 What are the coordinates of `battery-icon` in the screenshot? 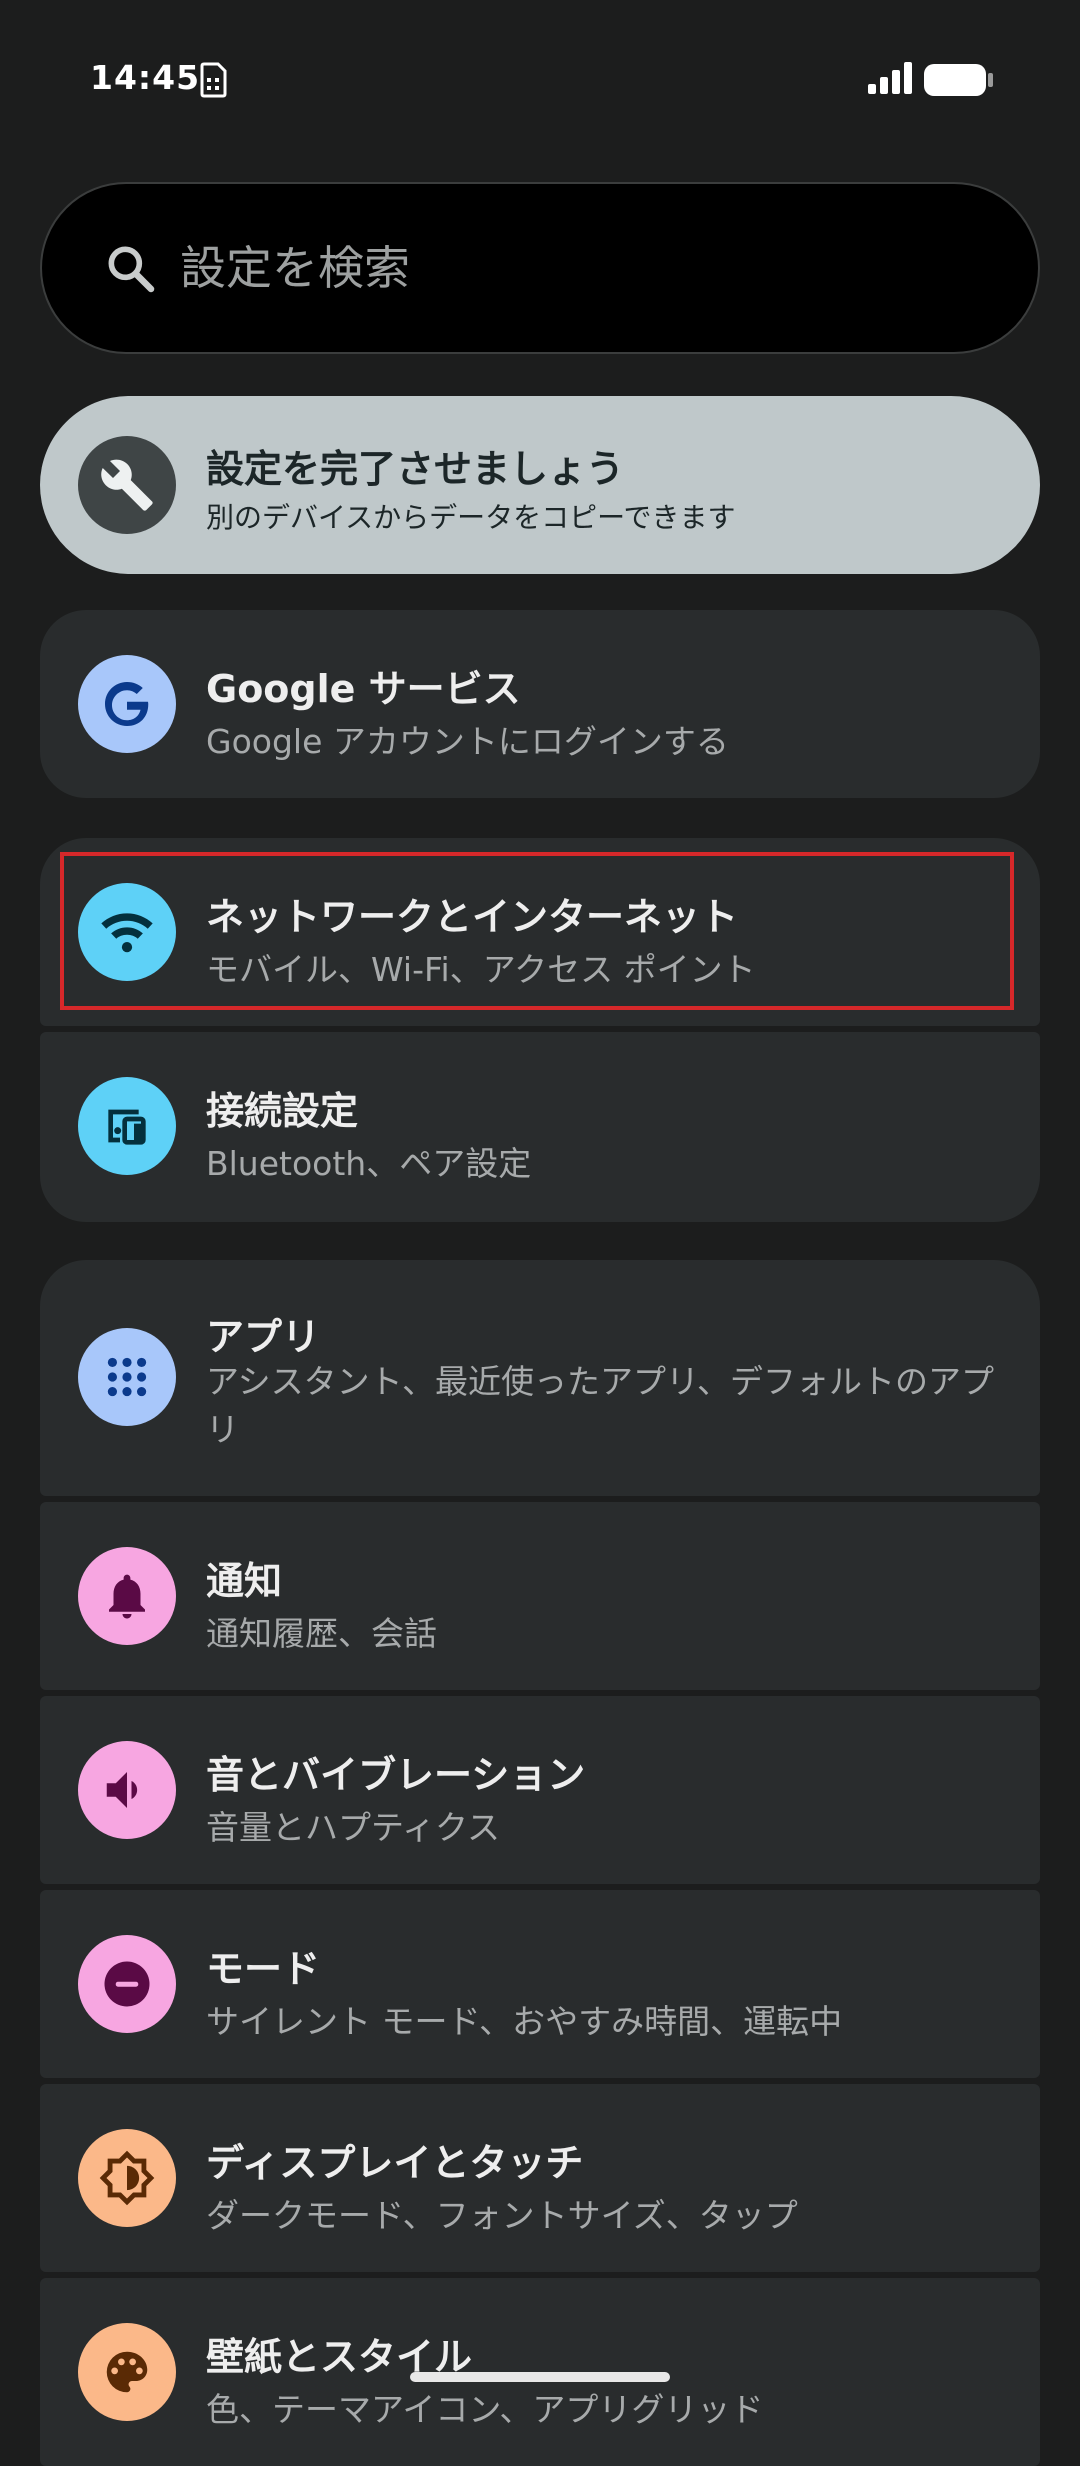 It's located at (958, 80).